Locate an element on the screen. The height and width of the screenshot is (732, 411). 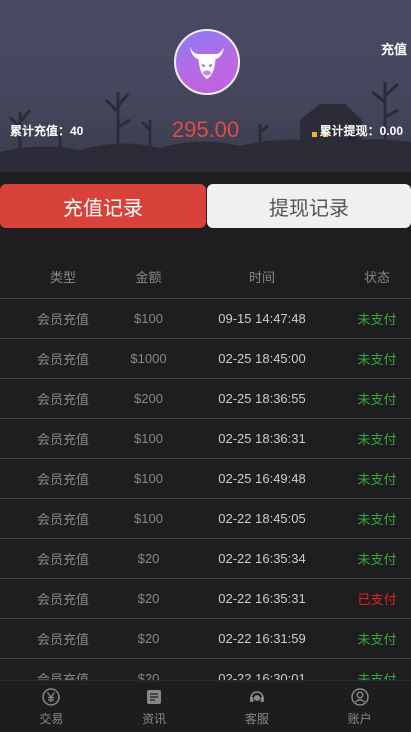
nav-account: 账户 is located at coordinates (359, 706).